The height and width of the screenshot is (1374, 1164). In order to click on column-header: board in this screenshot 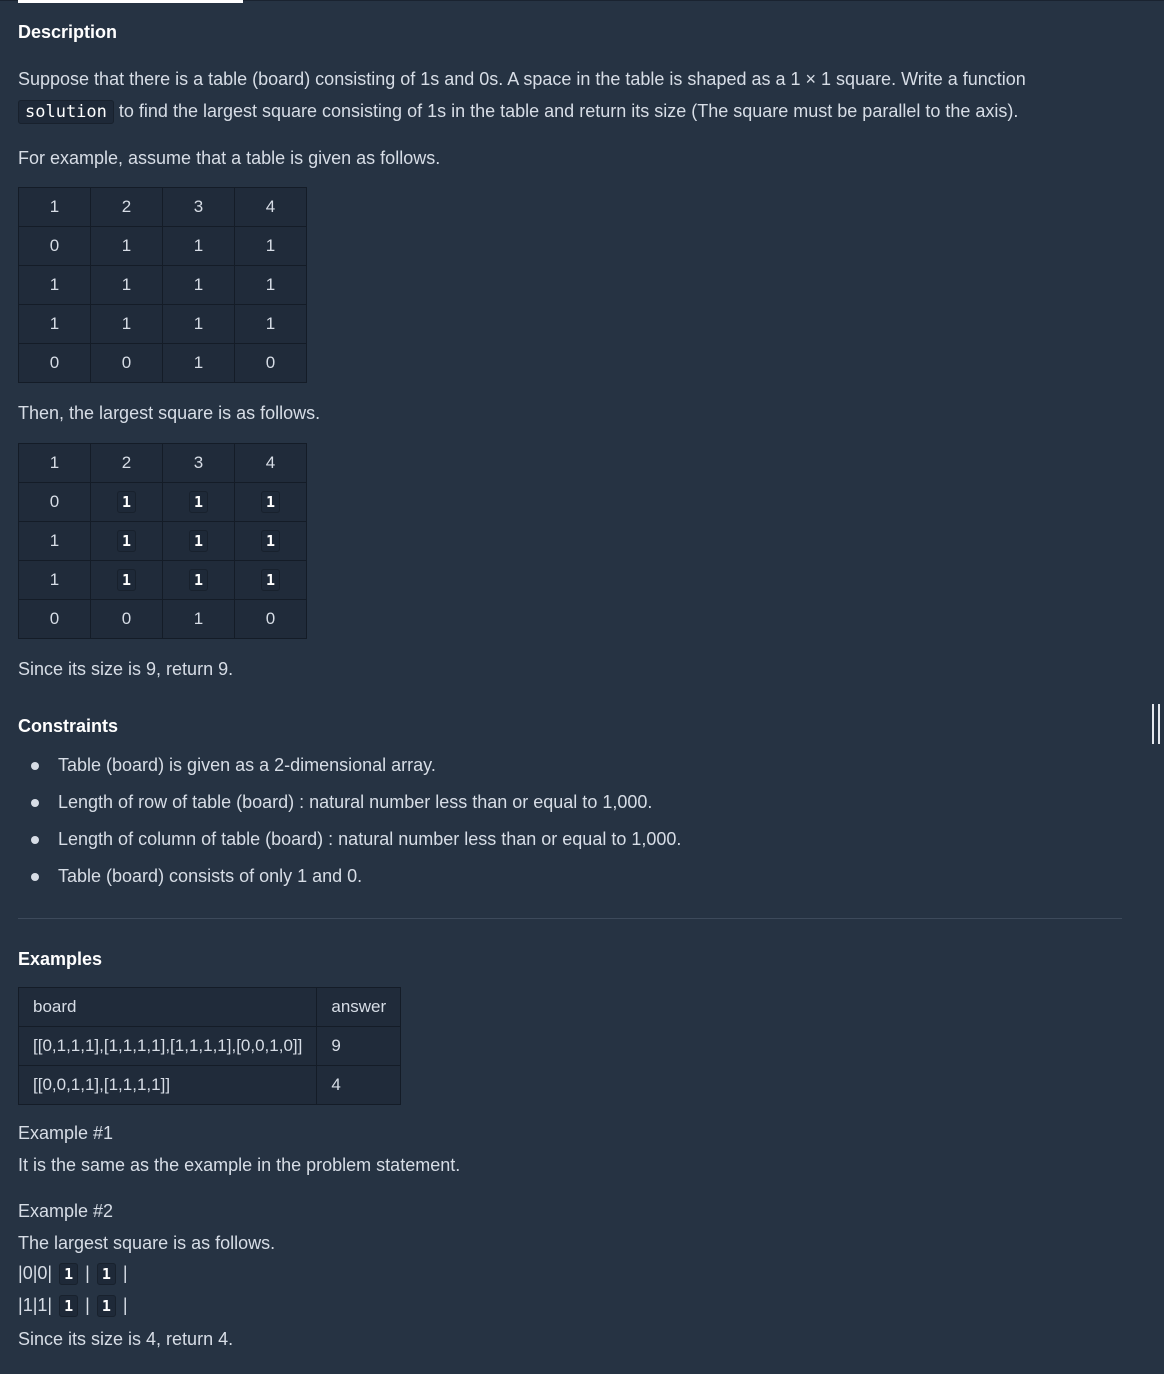, I will do `click(167, 1007)`.